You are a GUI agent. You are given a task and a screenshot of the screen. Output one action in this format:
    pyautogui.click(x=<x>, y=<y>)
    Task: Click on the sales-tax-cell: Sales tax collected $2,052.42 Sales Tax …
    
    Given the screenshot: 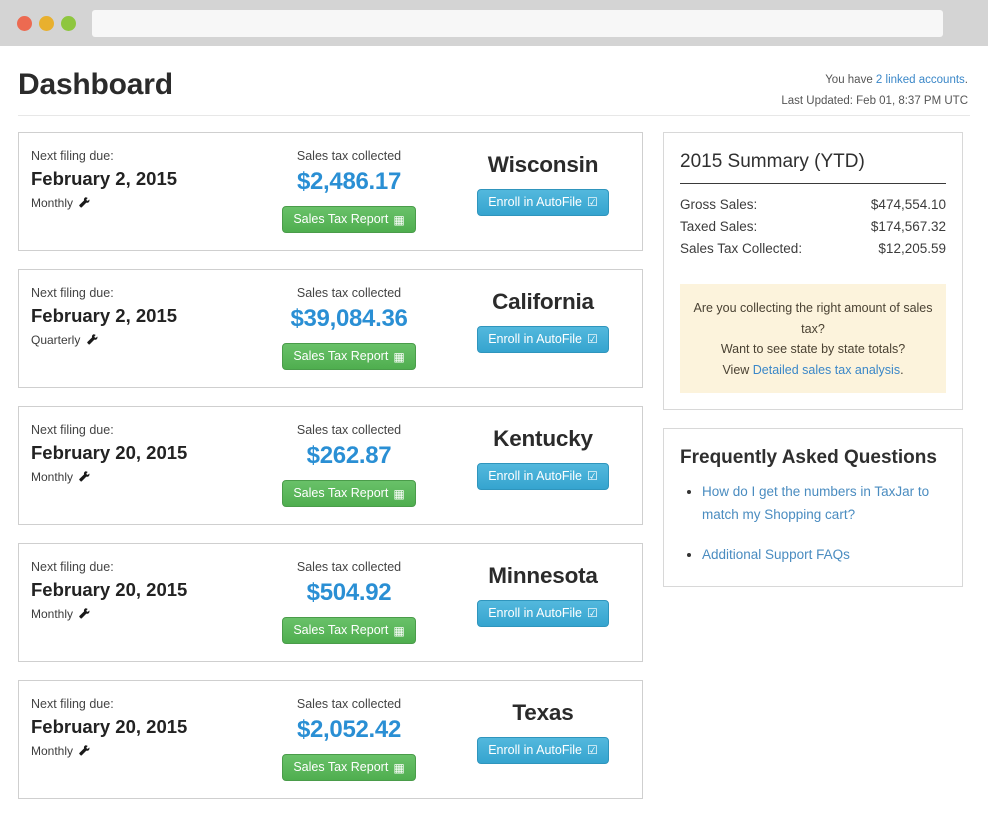 What is the action you would take?
    pyautogui.click(x=349, y=739)
    